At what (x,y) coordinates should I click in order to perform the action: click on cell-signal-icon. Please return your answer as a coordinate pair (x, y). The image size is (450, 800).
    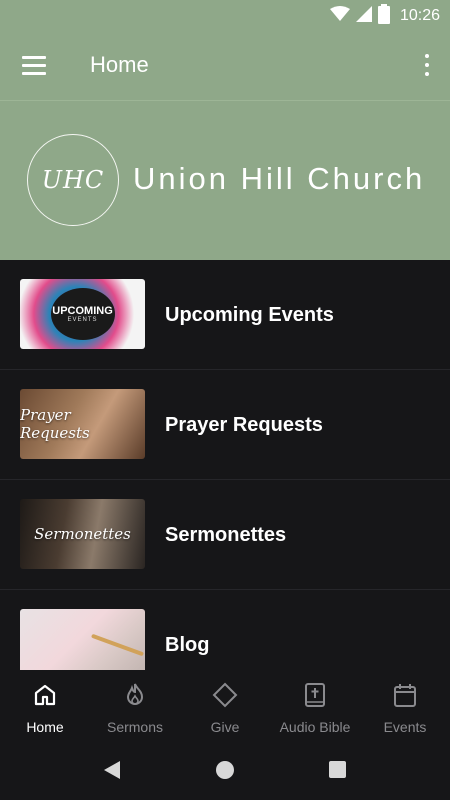
    Looking at the image, I should click on (363, 16).